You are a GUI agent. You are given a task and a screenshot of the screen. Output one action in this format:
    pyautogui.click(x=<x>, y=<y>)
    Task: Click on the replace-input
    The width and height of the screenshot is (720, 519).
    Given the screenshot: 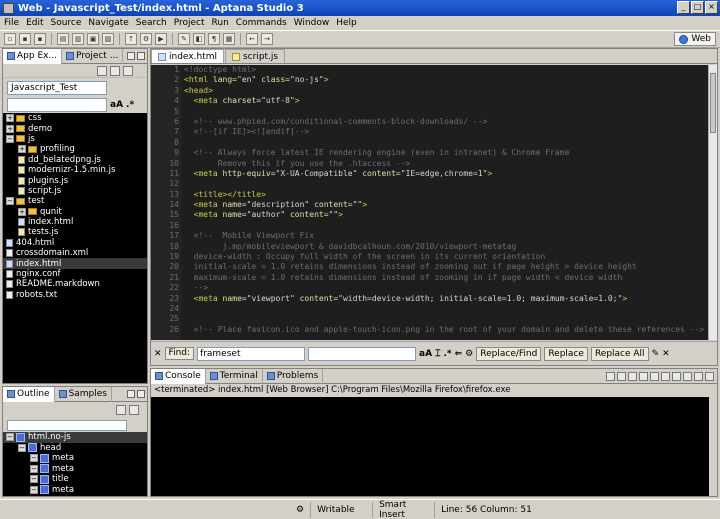 What is the action you would take?
    pyautogui.click(x=362, y=353)
    